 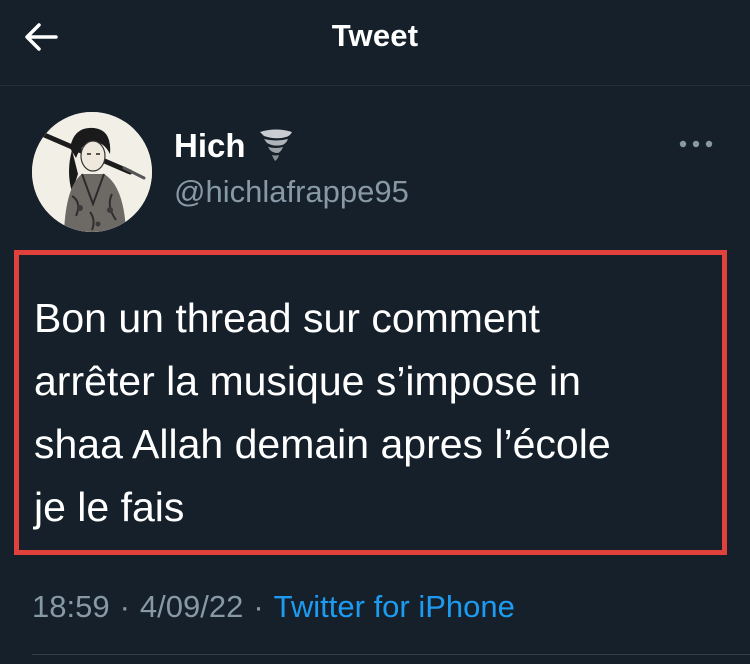 What do you see at coordinates (391, 654) in the screenshot?
I see `bottom-divider` at bounding box center [391, 654].